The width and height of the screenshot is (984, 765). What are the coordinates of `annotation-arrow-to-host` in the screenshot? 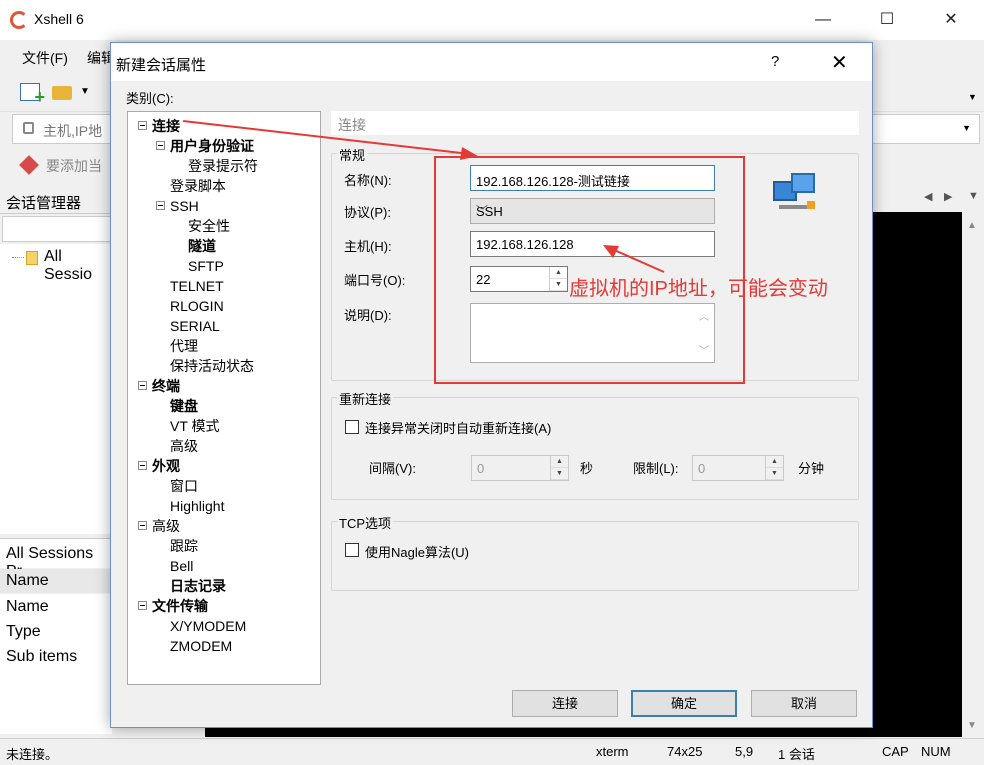 It's located at (638, 260).